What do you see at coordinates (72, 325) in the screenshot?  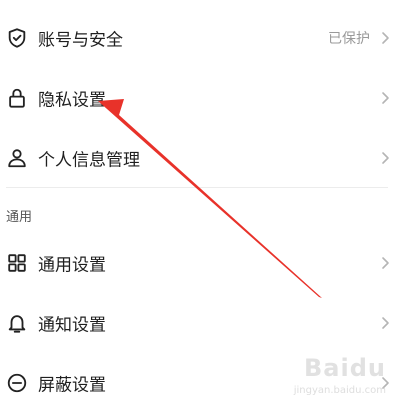 I see `settings-item-label: 通知设置` at bounding box center [72, 325].